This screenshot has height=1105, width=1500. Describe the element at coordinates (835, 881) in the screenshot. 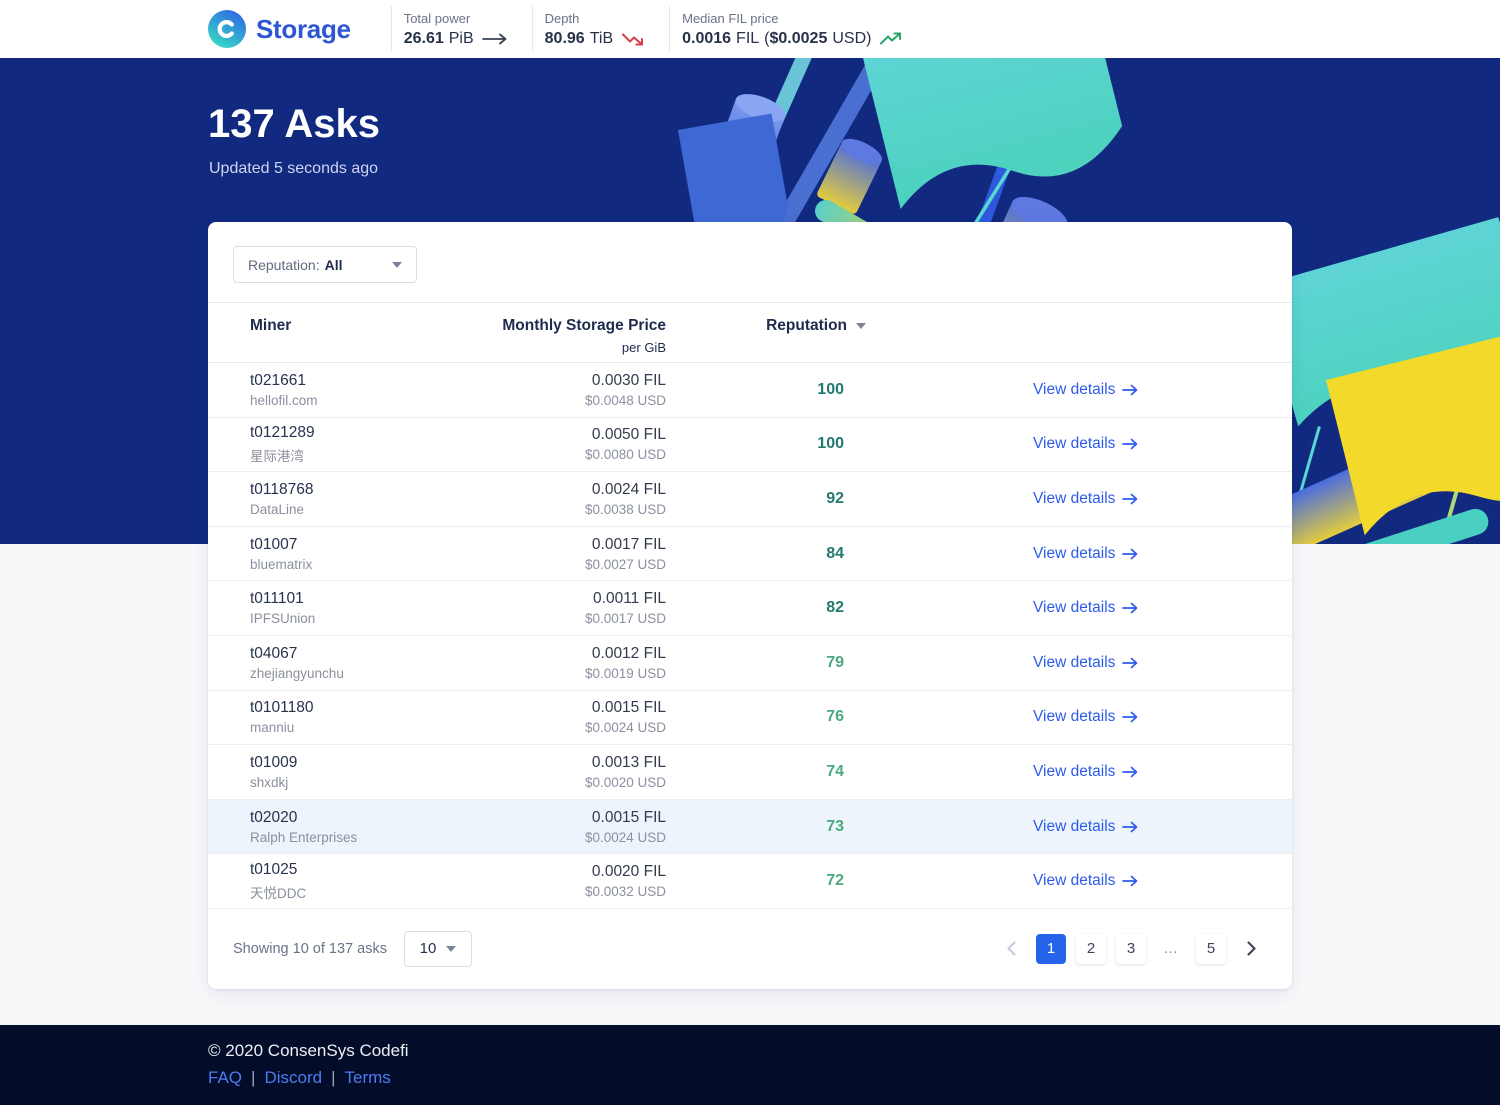

I see `reputation-score: 72` at that location.